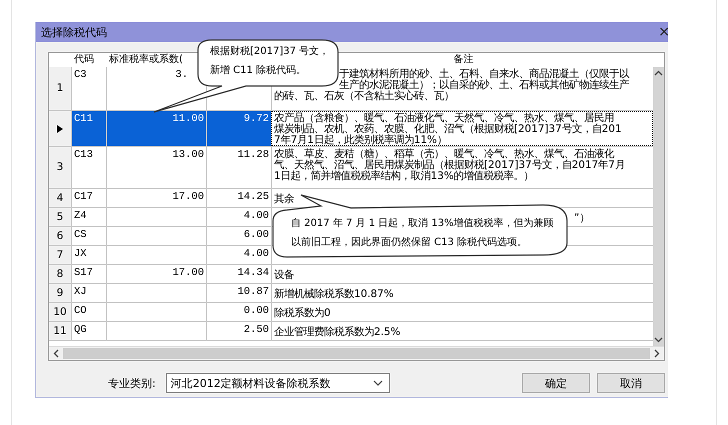 The image size is (728, 425). What do you see at coordinates (60, 167) in the screenshot?
I see `row-number: 3` at bounding box center [60, 167].